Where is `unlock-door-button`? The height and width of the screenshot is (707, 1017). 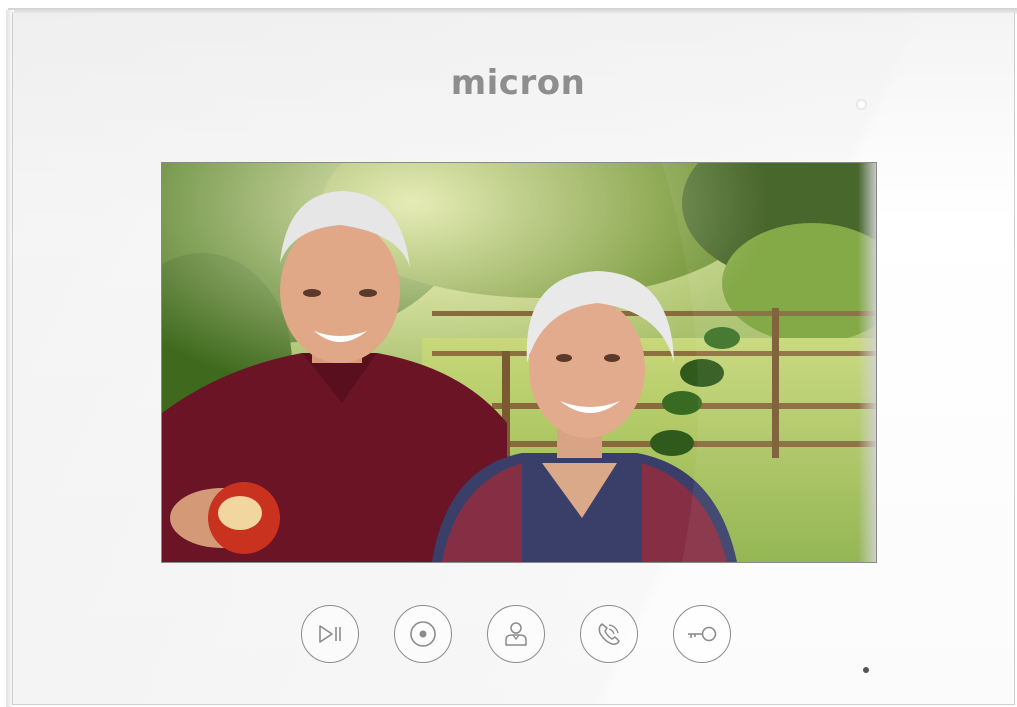 unlock-door-button is located at coordinates (702, 634).